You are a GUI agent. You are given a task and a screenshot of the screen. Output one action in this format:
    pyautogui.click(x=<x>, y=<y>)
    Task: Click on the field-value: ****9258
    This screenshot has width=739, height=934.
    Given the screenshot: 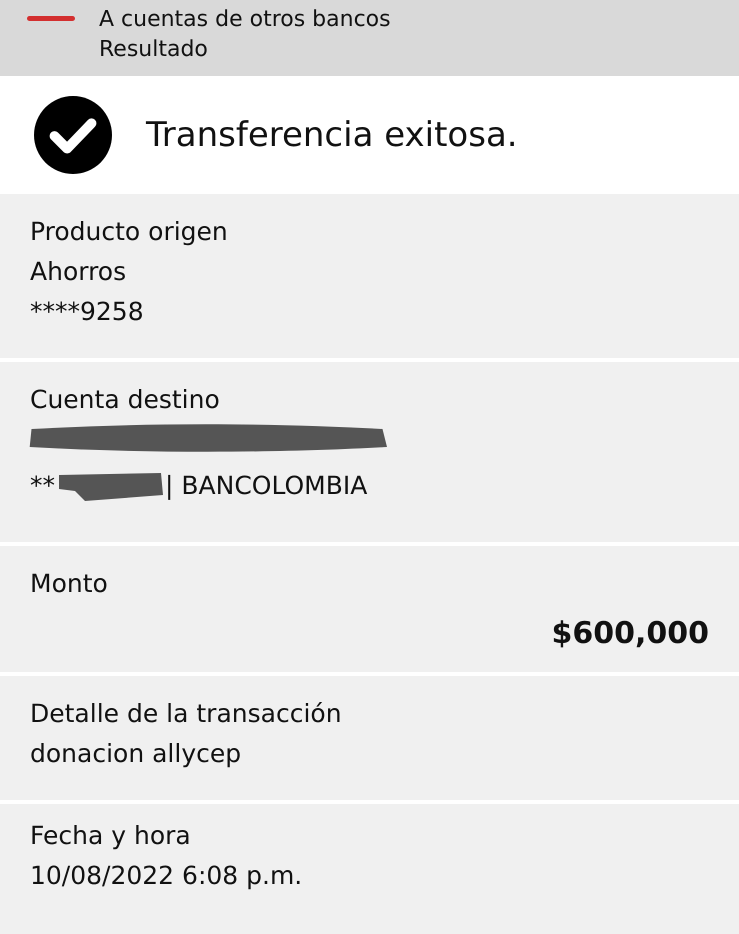 What is the action you would take?
    pyautogui.click(x=87, y=312)
    